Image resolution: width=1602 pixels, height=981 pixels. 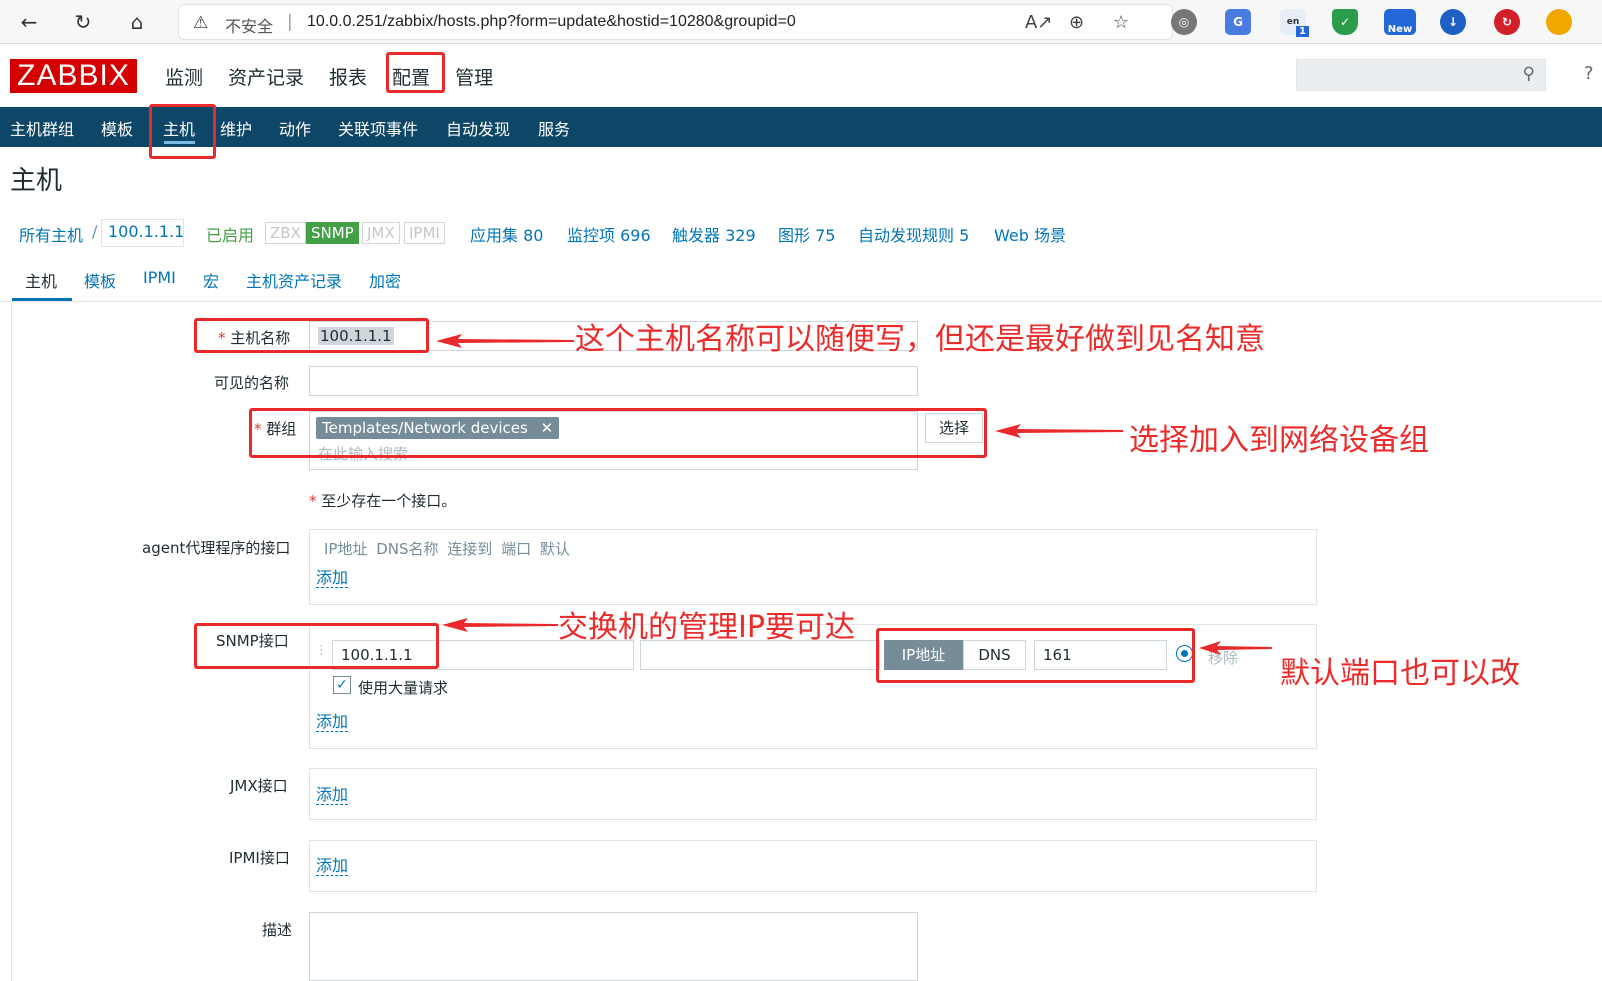 What do you see at coordinates (424, 233) in the screenshot?
I see `availability-ipmi: IPMI` at bounding box center [424, 233].